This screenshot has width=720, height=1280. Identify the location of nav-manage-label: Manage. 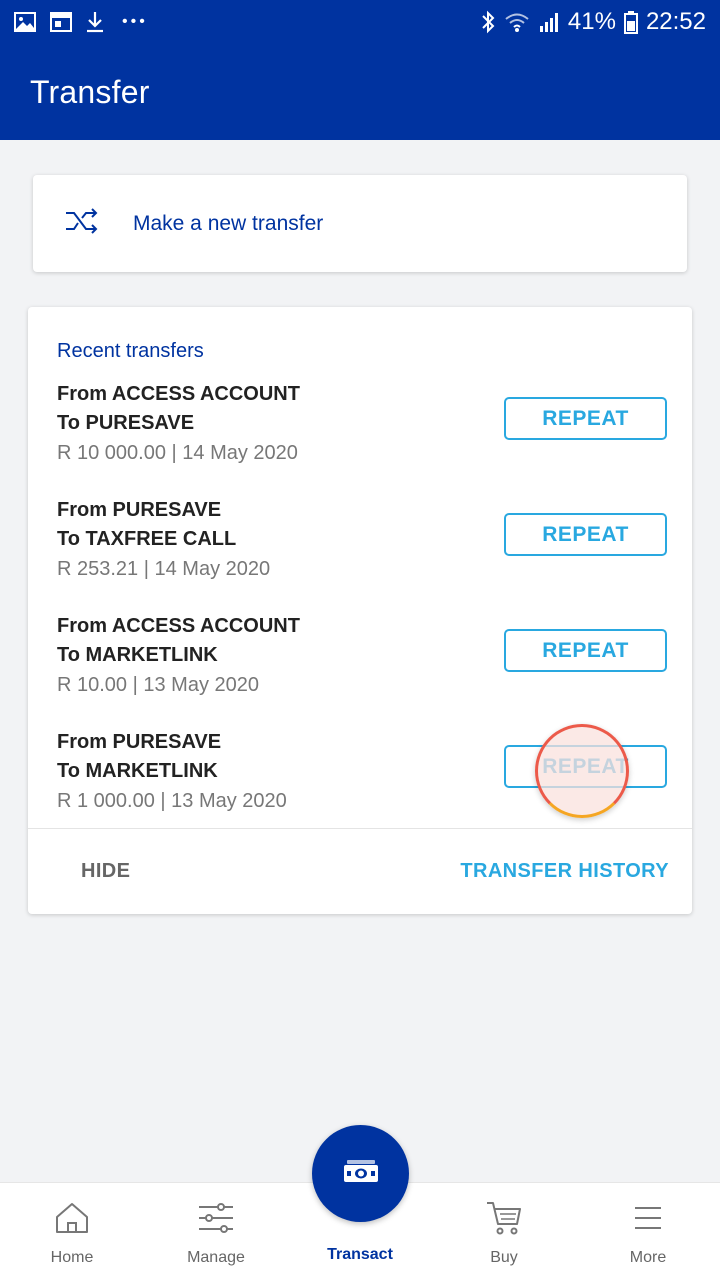
(216, 1257).